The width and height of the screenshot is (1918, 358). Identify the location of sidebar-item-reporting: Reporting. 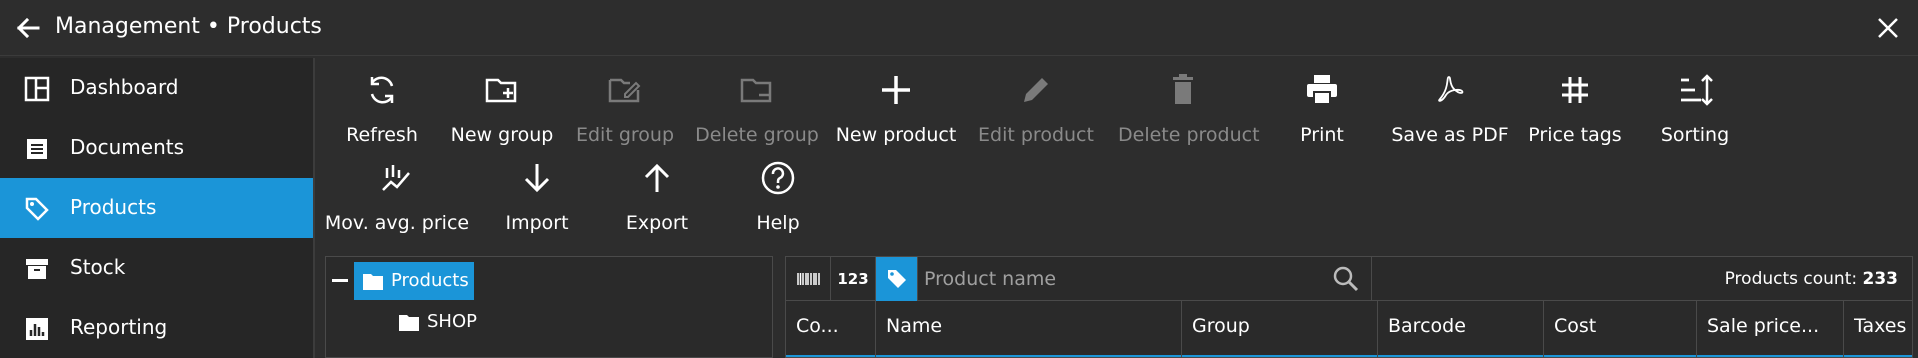
(156, 328).